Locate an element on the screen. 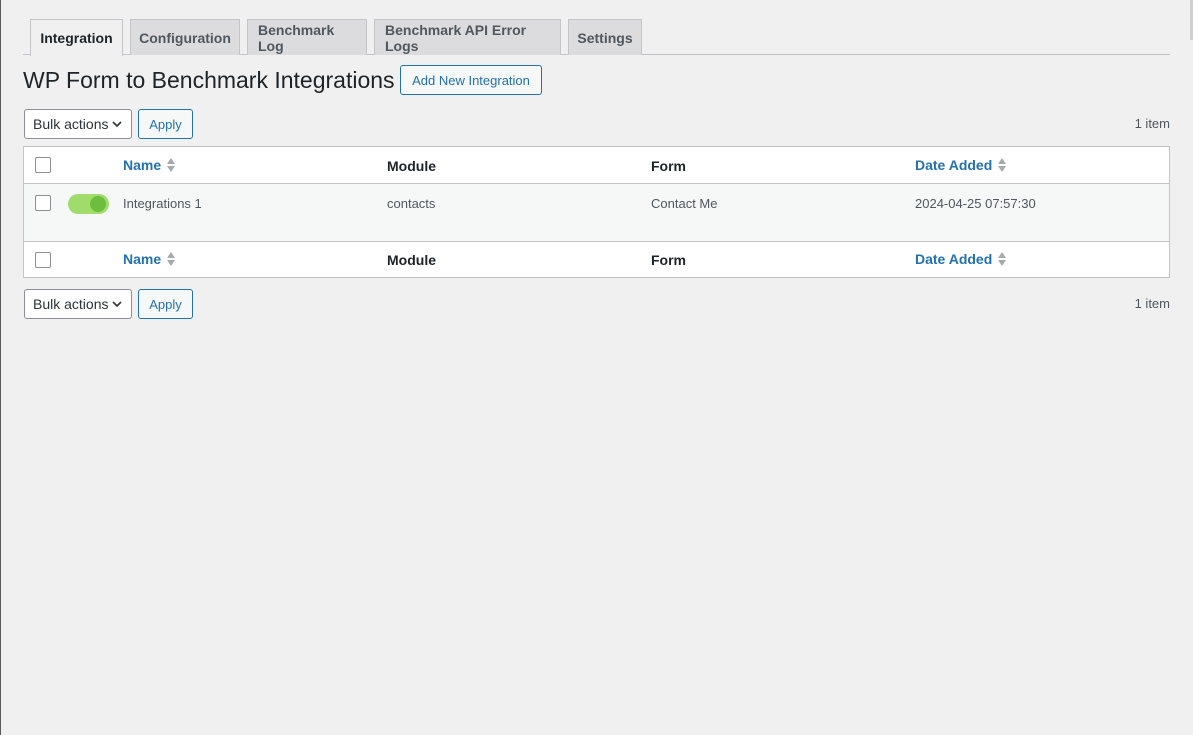 This screenshot has height=735, width=1193. tab-label: Settings is located at coordinates (605, 37).